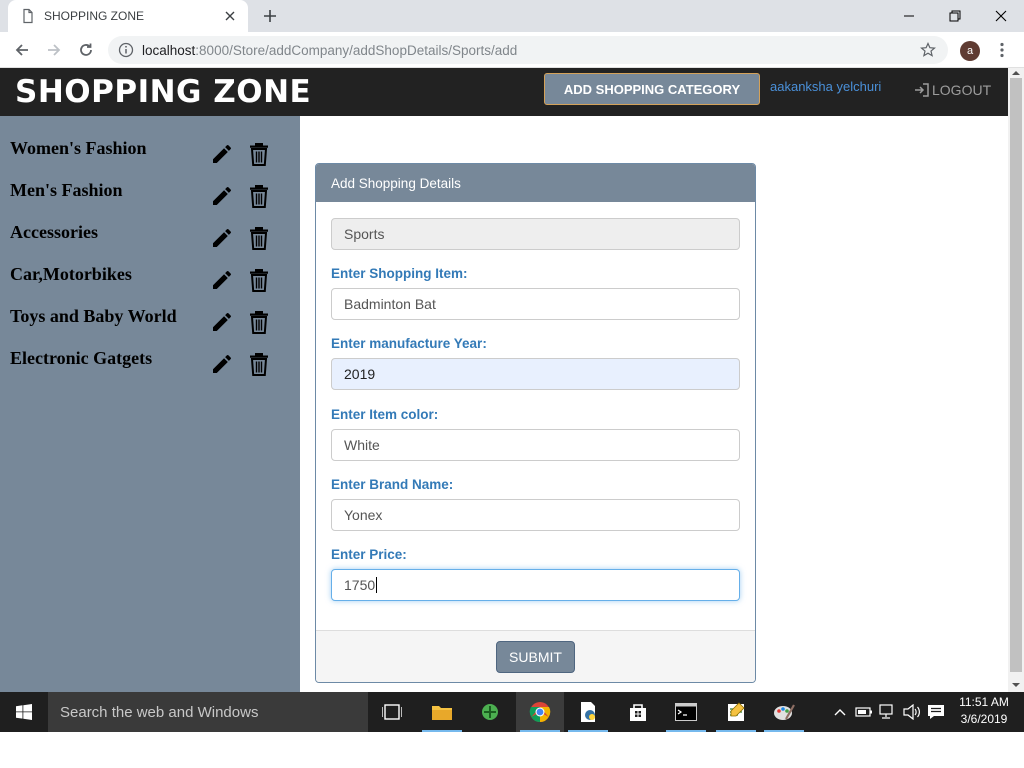 The height and width of the screenshot is (768, 1024). What do you see at coordinates (970, 51) in the screenshot?
I see `profile-avatar: a` at bounding box center [970, 51].